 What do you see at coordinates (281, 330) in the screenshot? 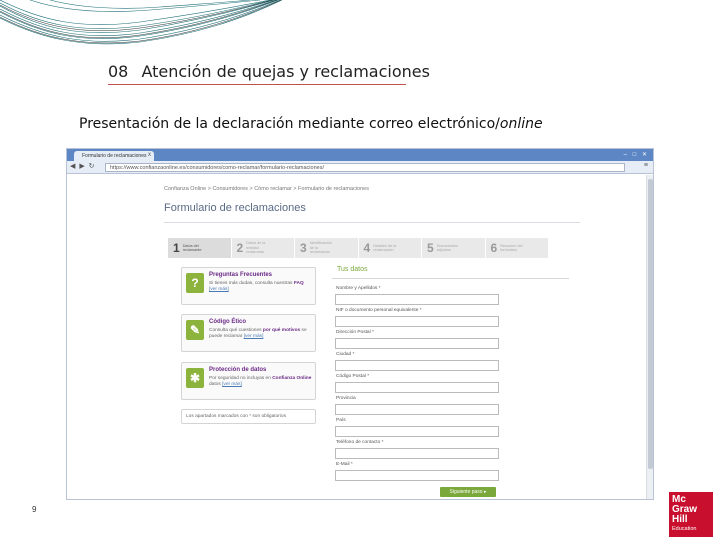
I see `ethics-highlight: por qué motivos` at bounding box center [281, 330].